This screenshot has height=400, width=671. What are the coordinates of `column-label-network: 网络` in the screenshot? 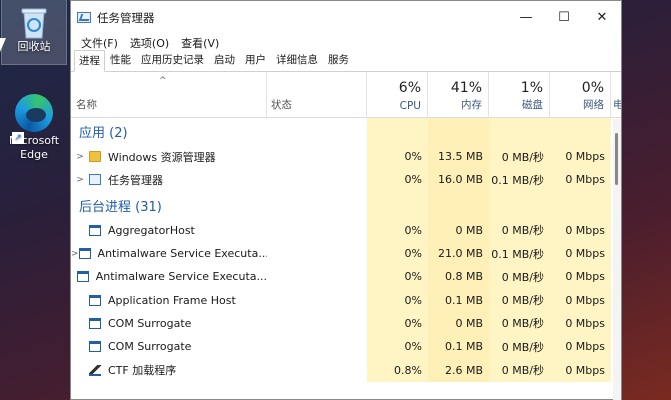 It's located at (593, 105).